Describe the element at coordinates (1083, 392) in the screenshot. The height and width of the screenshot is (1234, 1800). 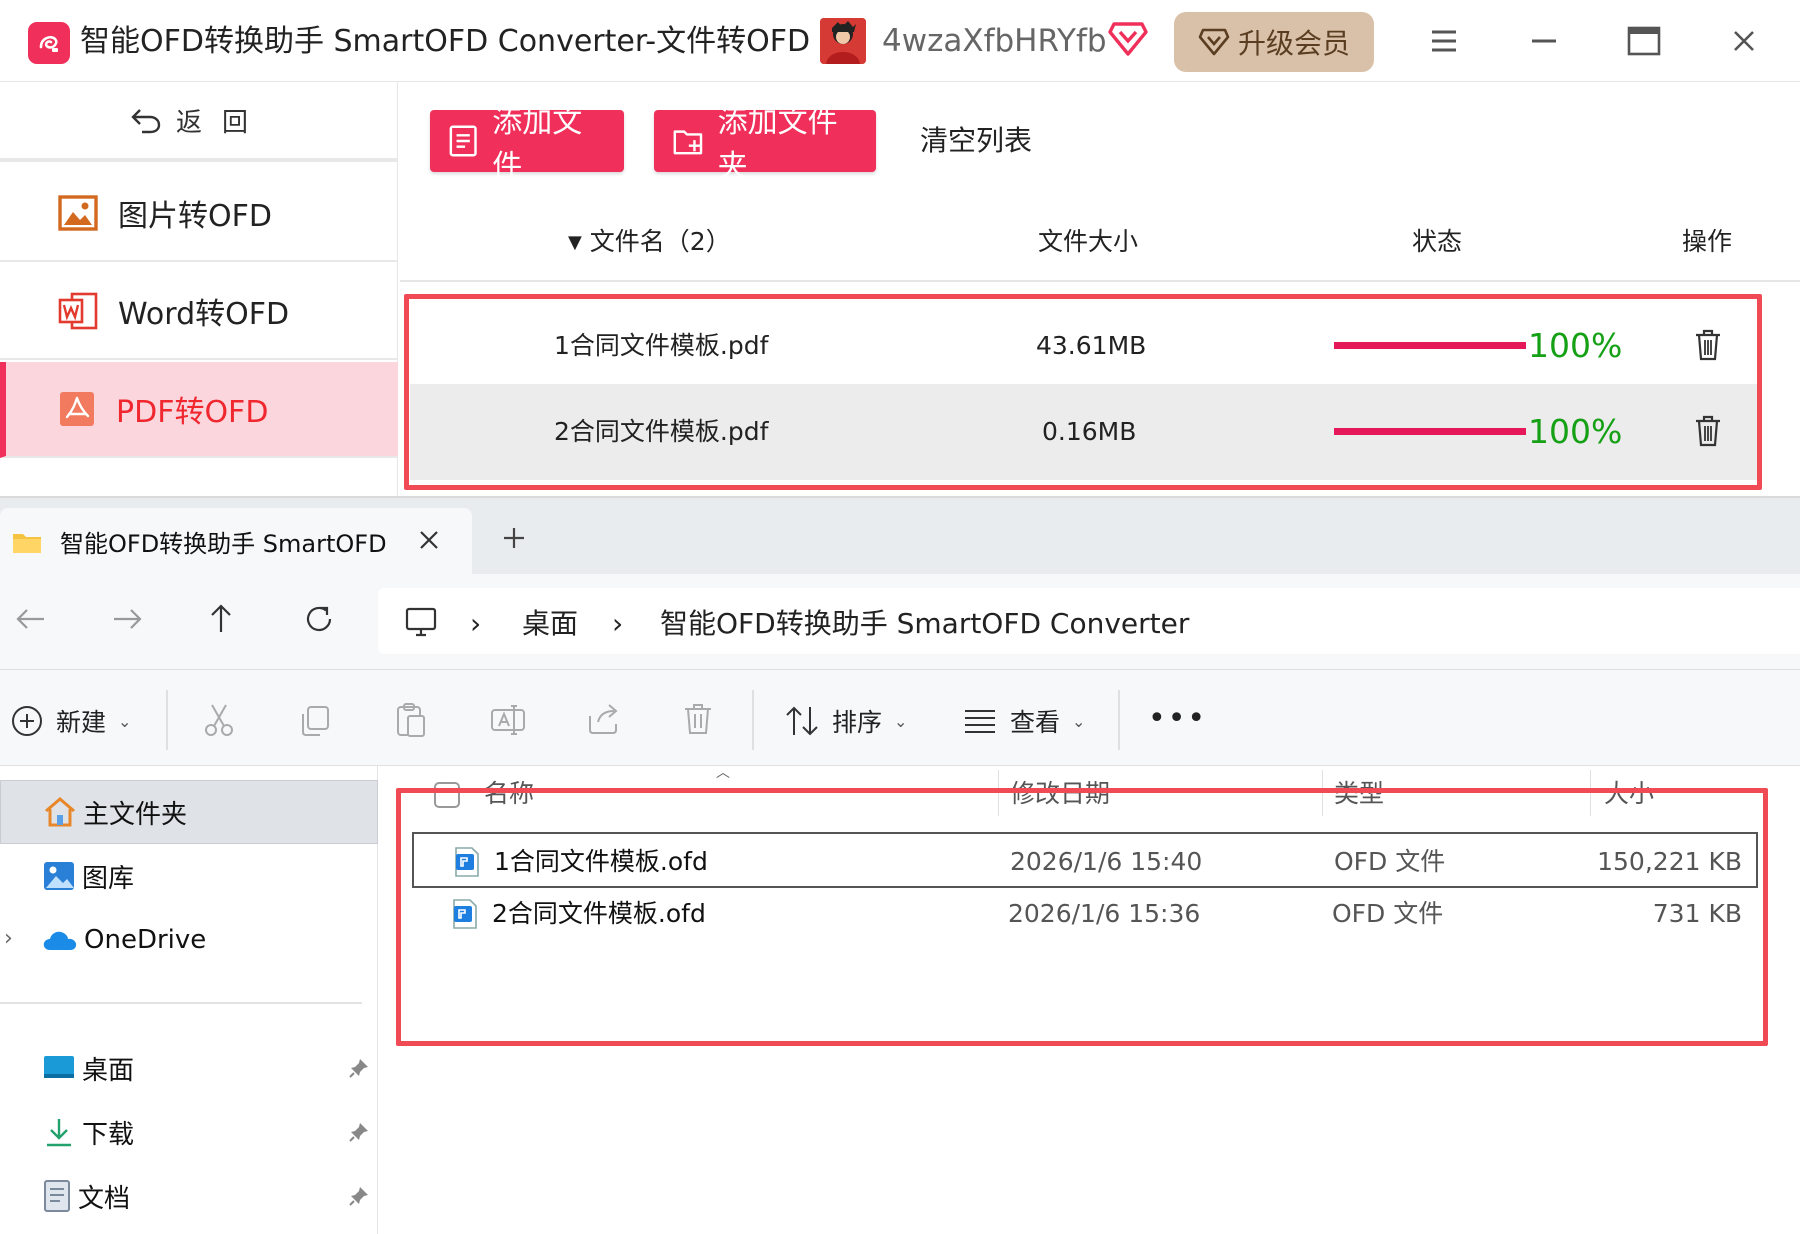
I see `highlight-box` at that location.